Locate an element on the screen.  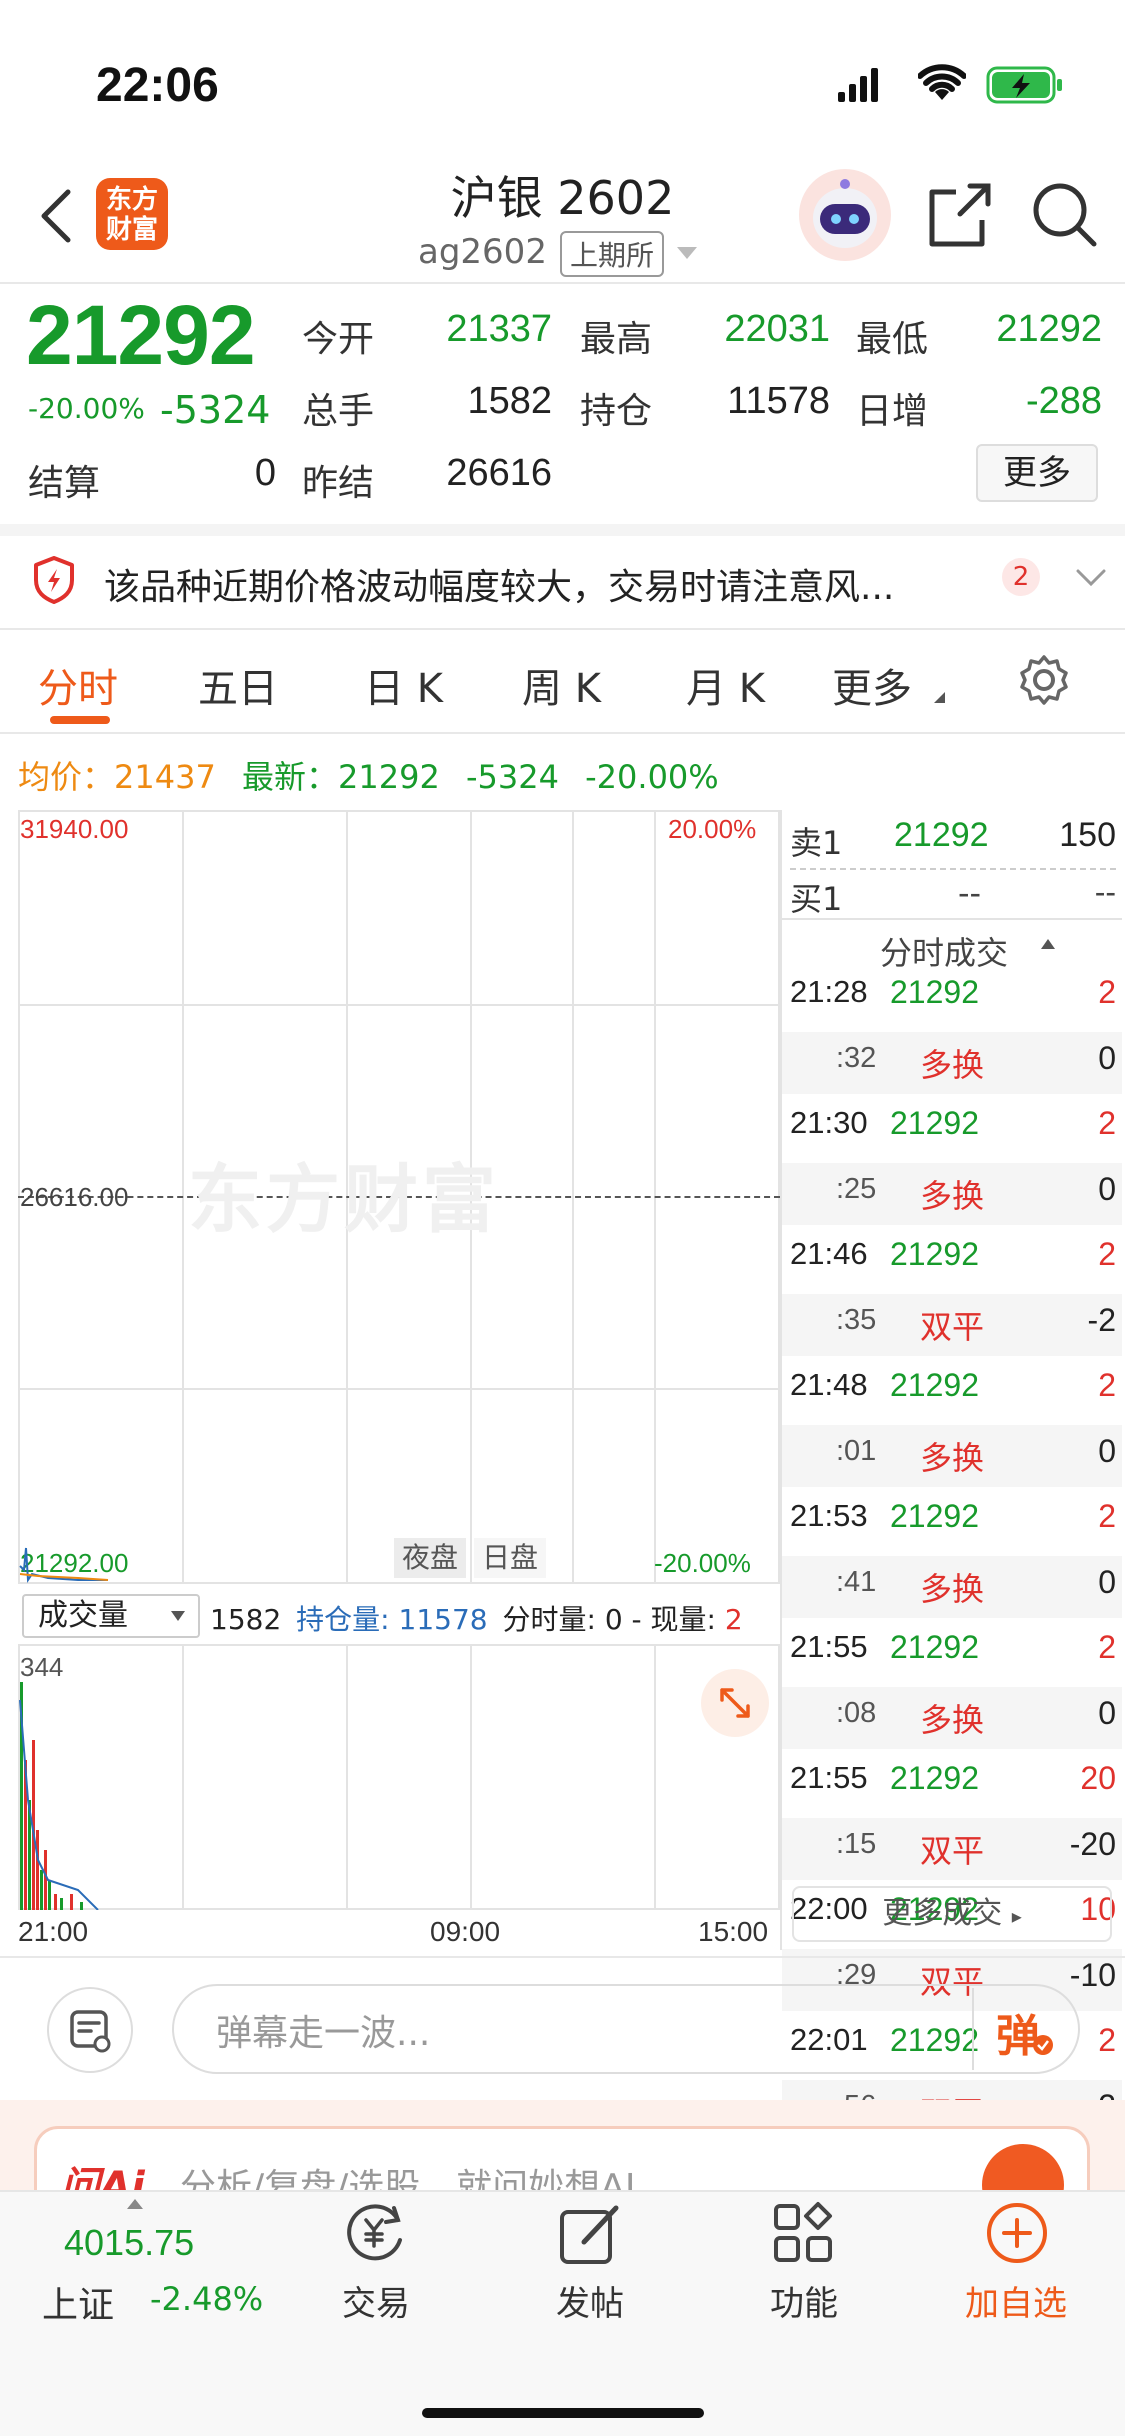
volume-label: 总手 is located at coordinates (338, 411).